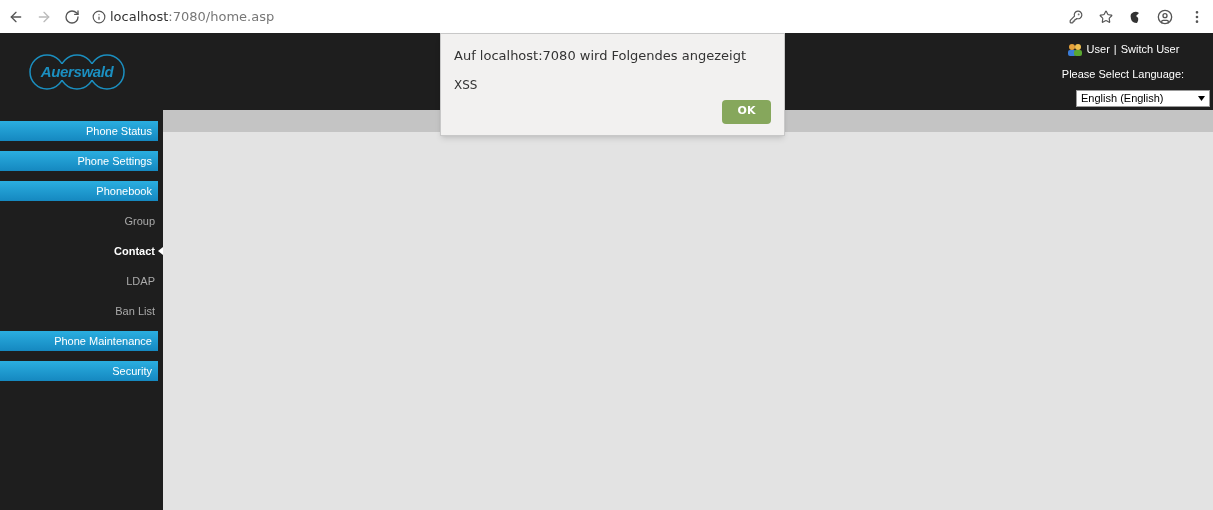 This screenshot has height=510, width=1213. I want to click on language-label: Please Select Language:, so click(1123, 74).